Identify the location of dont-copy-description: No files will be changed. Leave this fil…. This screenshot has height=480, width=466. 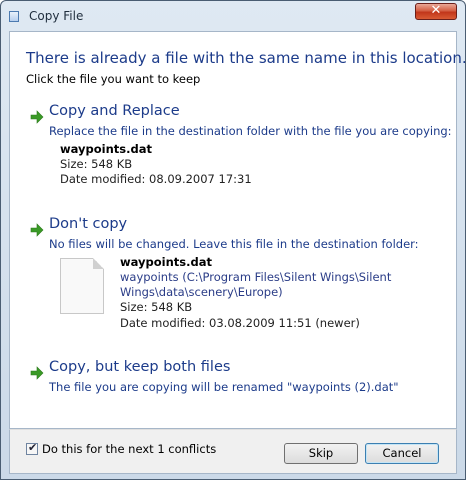
(234, 244).